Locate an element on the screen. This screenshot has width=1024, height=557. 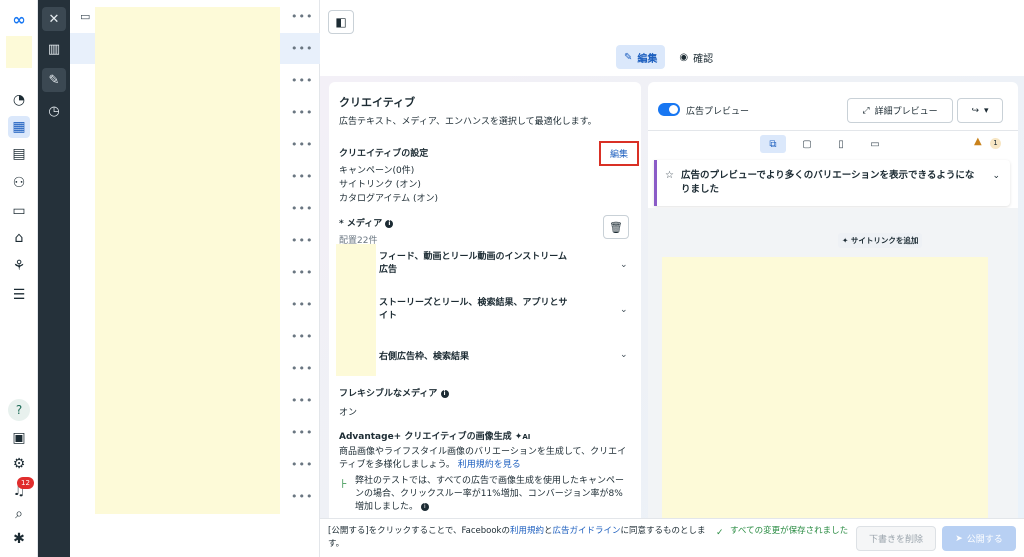
phone-icon: ▯ is located at coordinates (841, 144).